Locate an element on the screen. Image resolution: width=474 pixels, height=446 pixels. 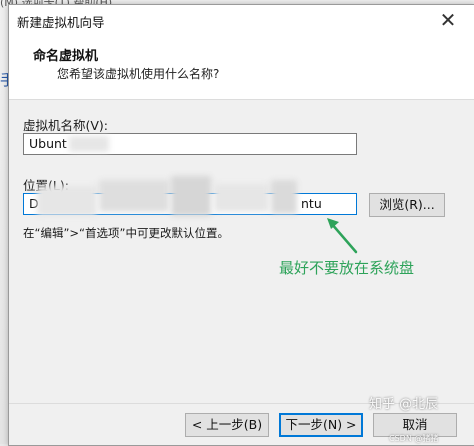
window-title: 新建虚拟机向导 is located at coordinates (61, 22).